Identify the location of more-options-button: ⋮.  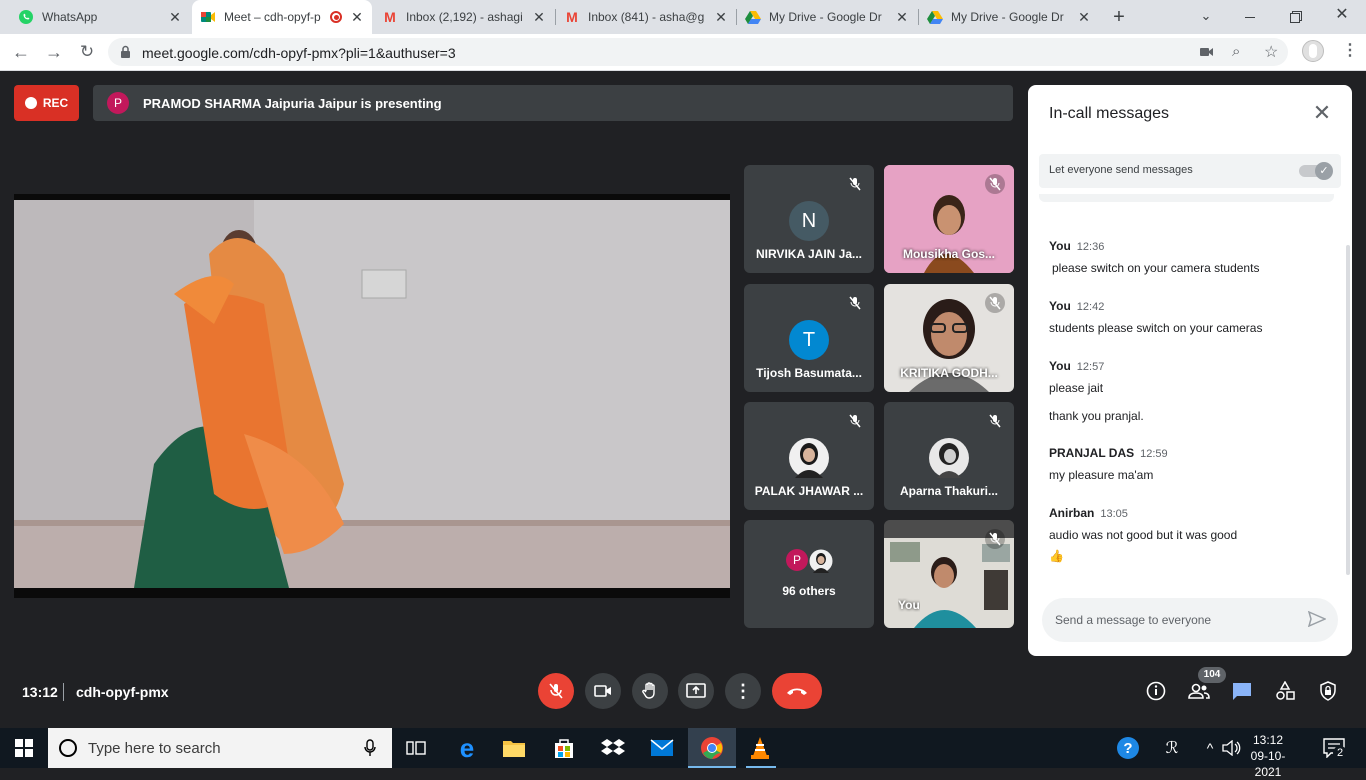
(743, 691).